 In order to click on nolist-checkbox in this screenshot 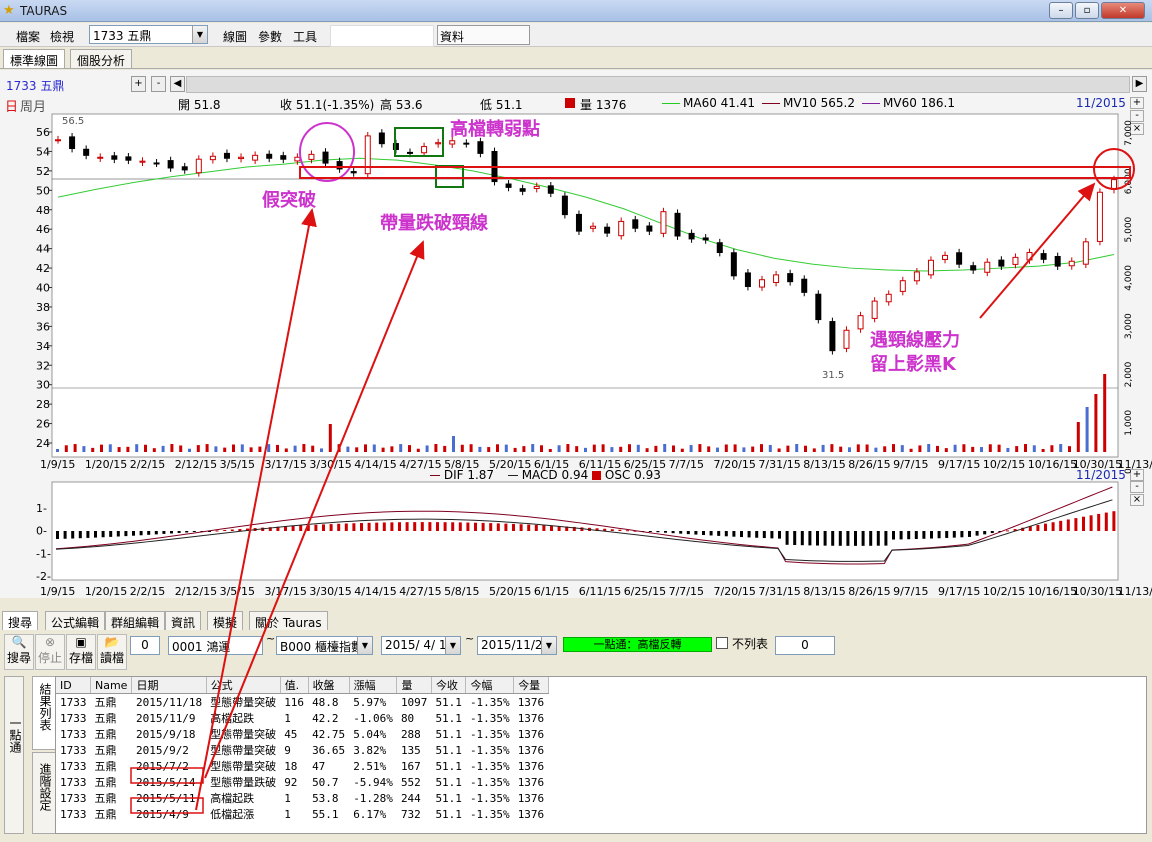, I will do `click(722, 643)`.